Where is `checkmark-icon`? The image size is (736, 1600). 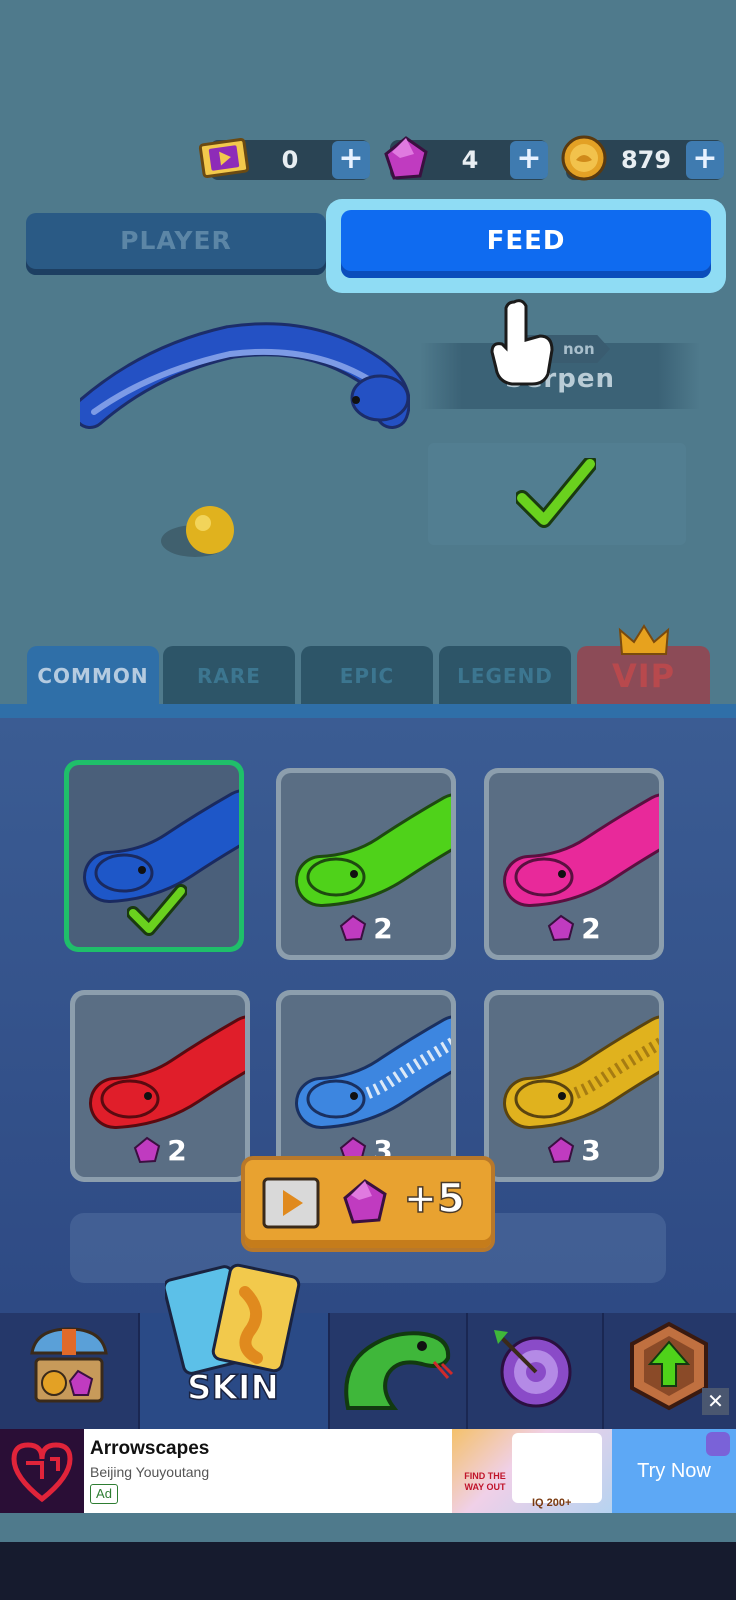 checkmark-icon is located at coordinates (556, 493).